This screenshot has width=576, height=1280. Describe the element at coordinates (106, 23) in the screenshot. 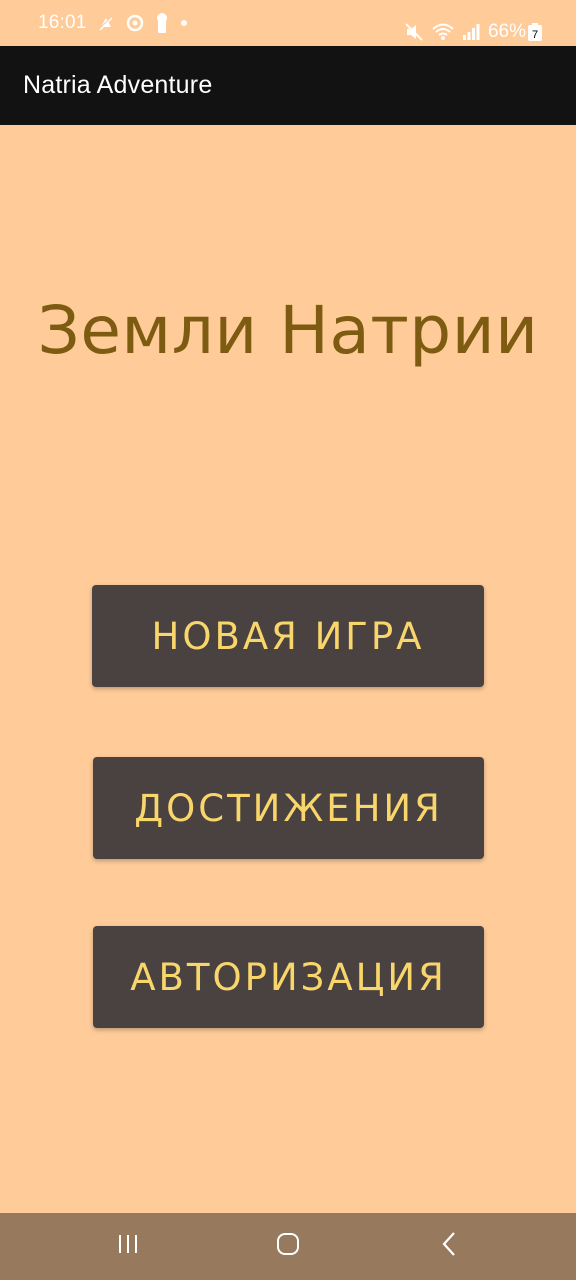

I see `notification-icon` at that location.